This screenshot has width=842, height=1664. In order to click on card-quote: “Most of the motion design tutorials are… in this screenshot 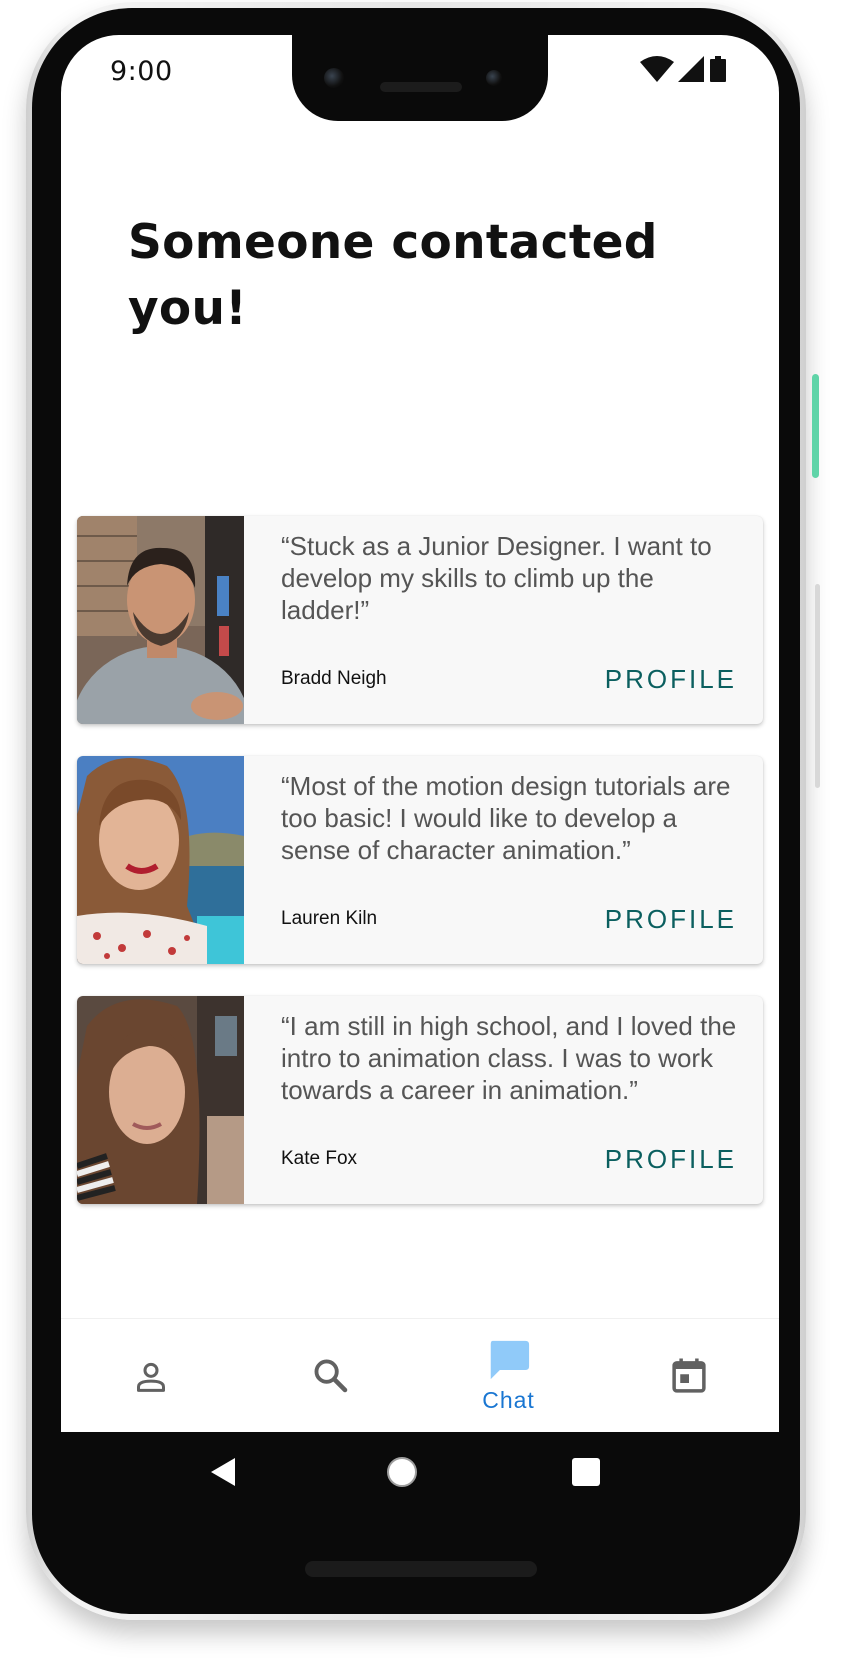, I will do `click(506, 818)`.